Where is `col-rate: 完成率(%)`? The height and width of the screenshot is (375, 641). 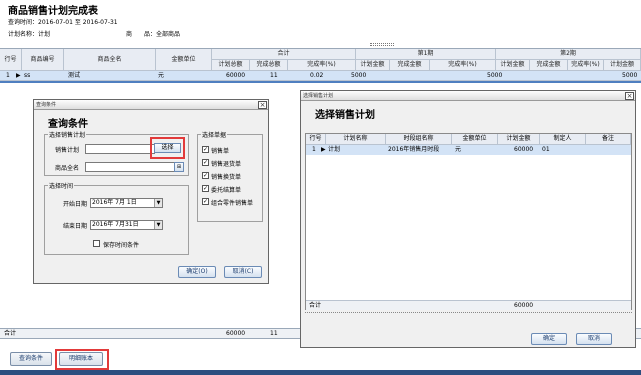
col-rate: 完成率(%) is located at coordinates (322, 65).